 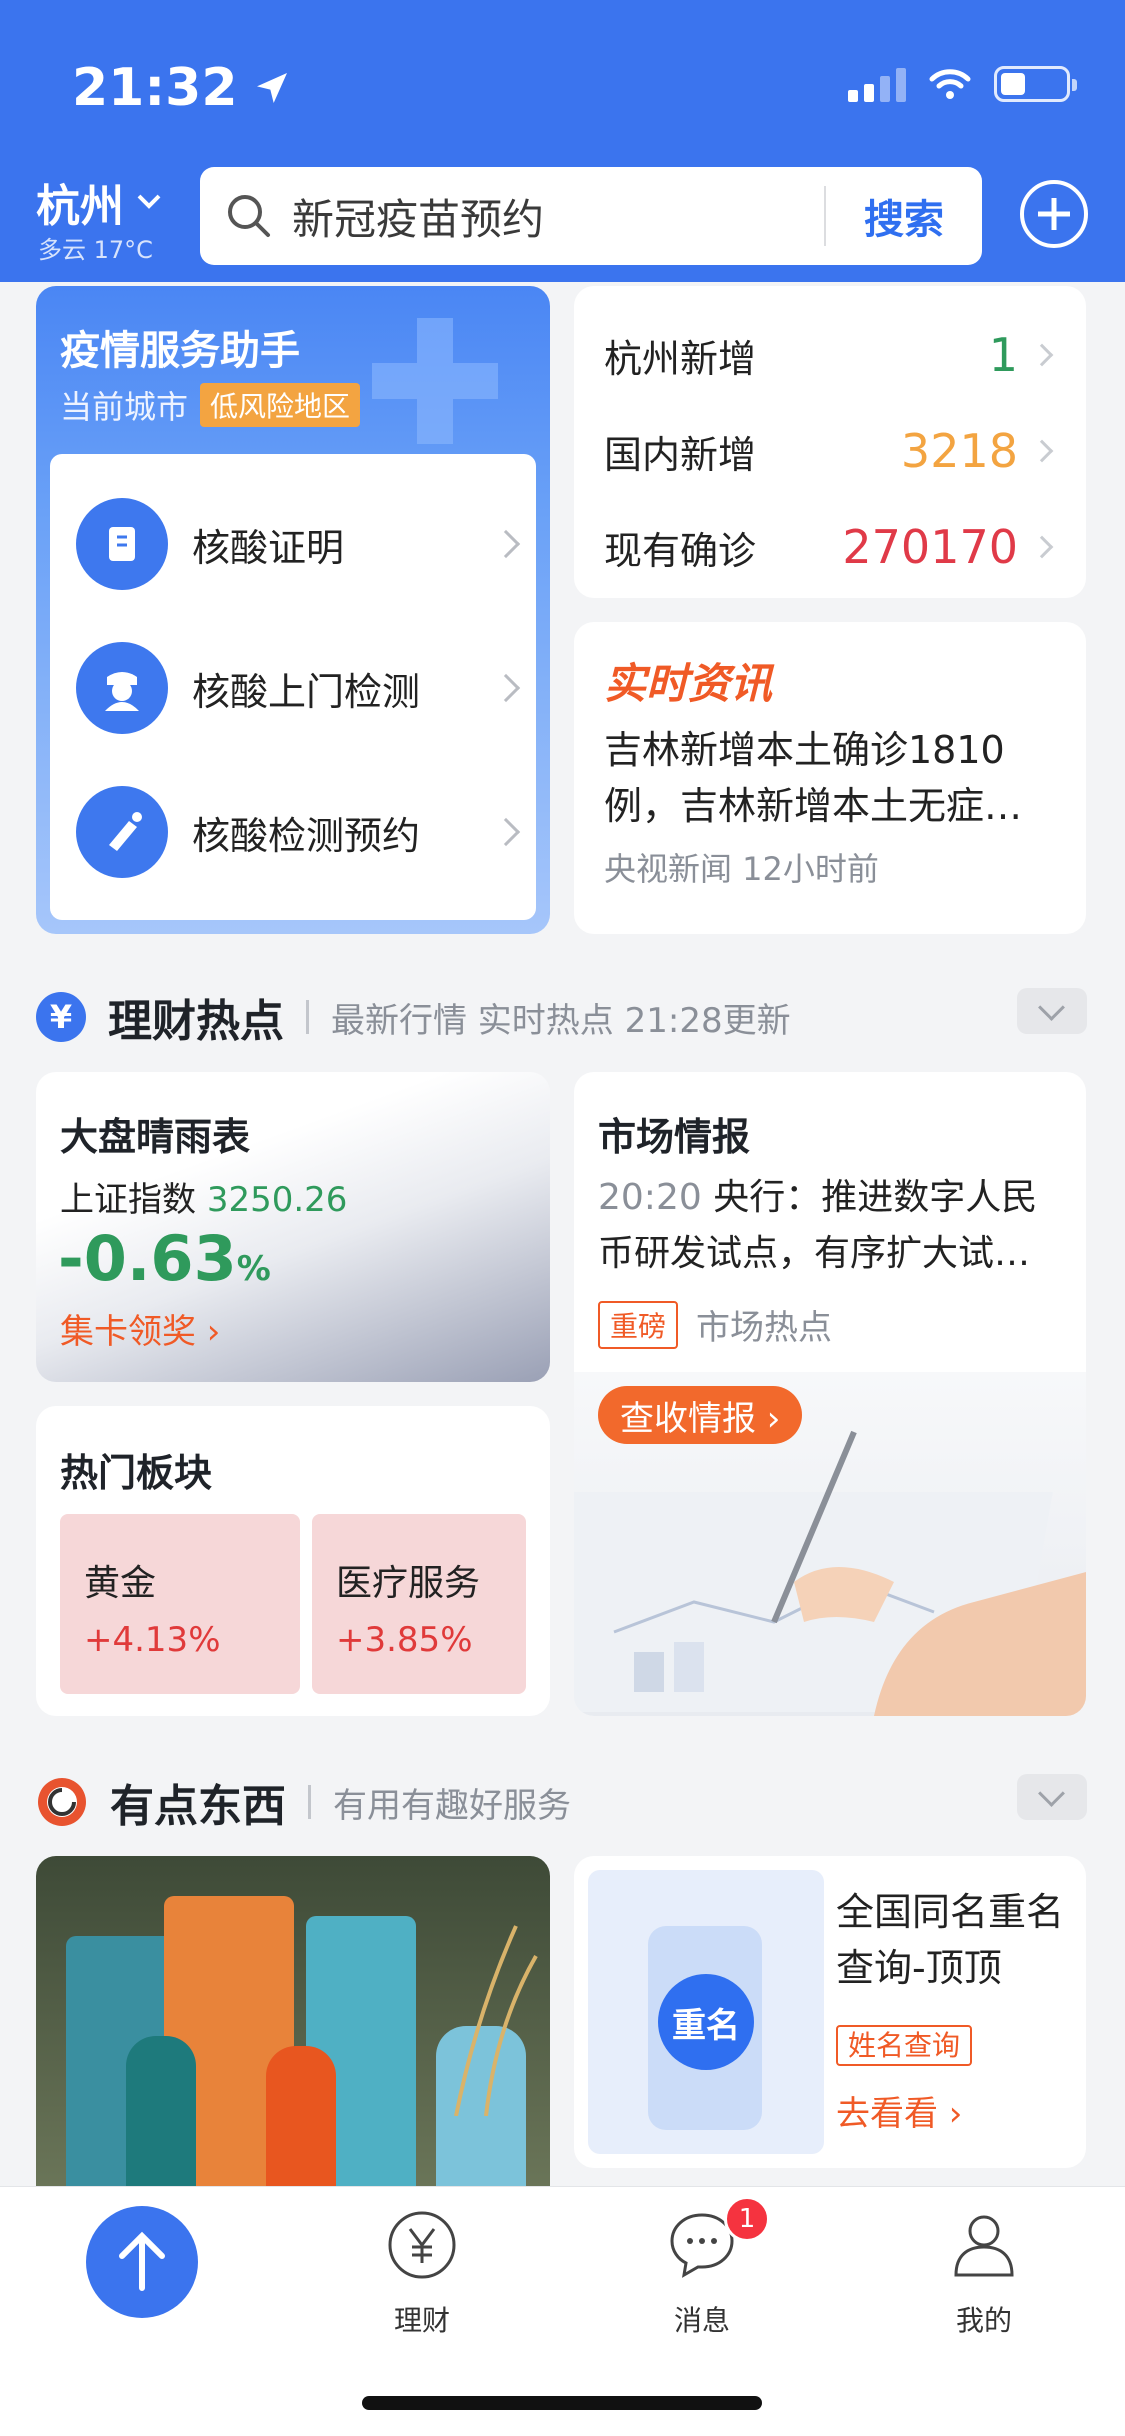 I want to click on index-change: -0.63%, so click(x=164, y=1258).